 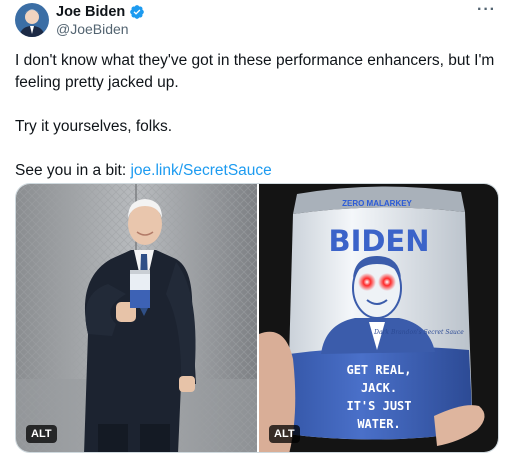 I want to click on more-options-icon: ···, so click(x=486, y=10).